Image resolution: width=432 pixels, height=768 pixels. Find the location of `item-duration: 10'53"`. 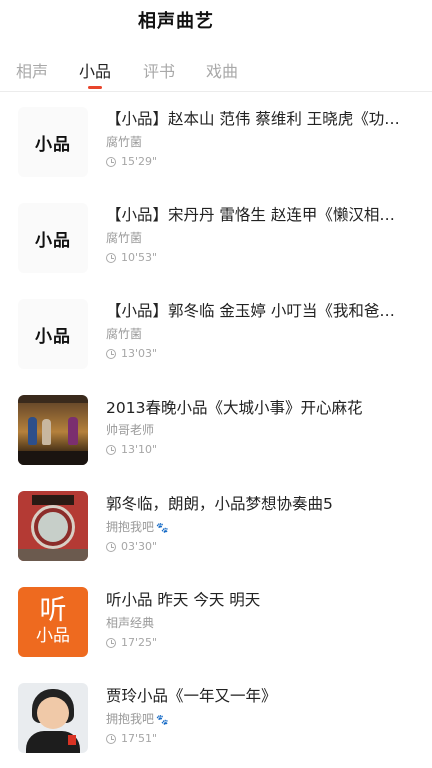

item-duration: 10'53" is located at coordinates (131, 257).